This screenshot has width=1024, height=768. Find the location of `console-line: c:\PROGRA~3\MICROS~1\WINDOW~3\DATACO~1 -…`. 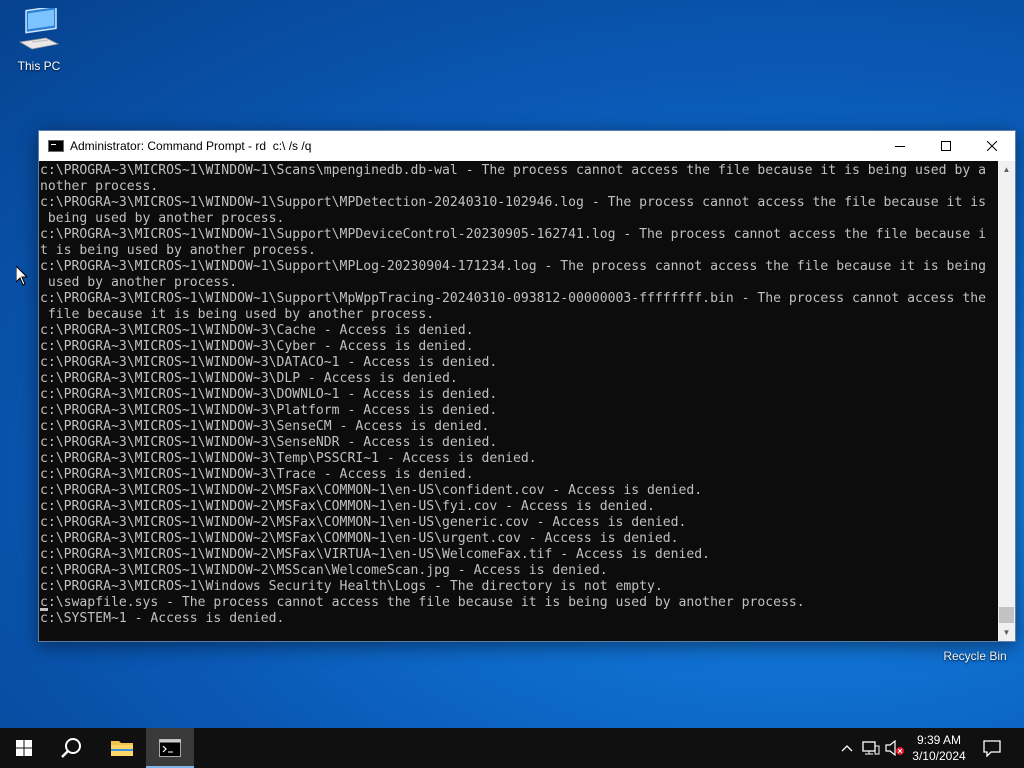

console-line: c:\PROGRA~3\MICROS~1\WINDOW~3\DATACO~1 -… is located at coordinates (269, 362).